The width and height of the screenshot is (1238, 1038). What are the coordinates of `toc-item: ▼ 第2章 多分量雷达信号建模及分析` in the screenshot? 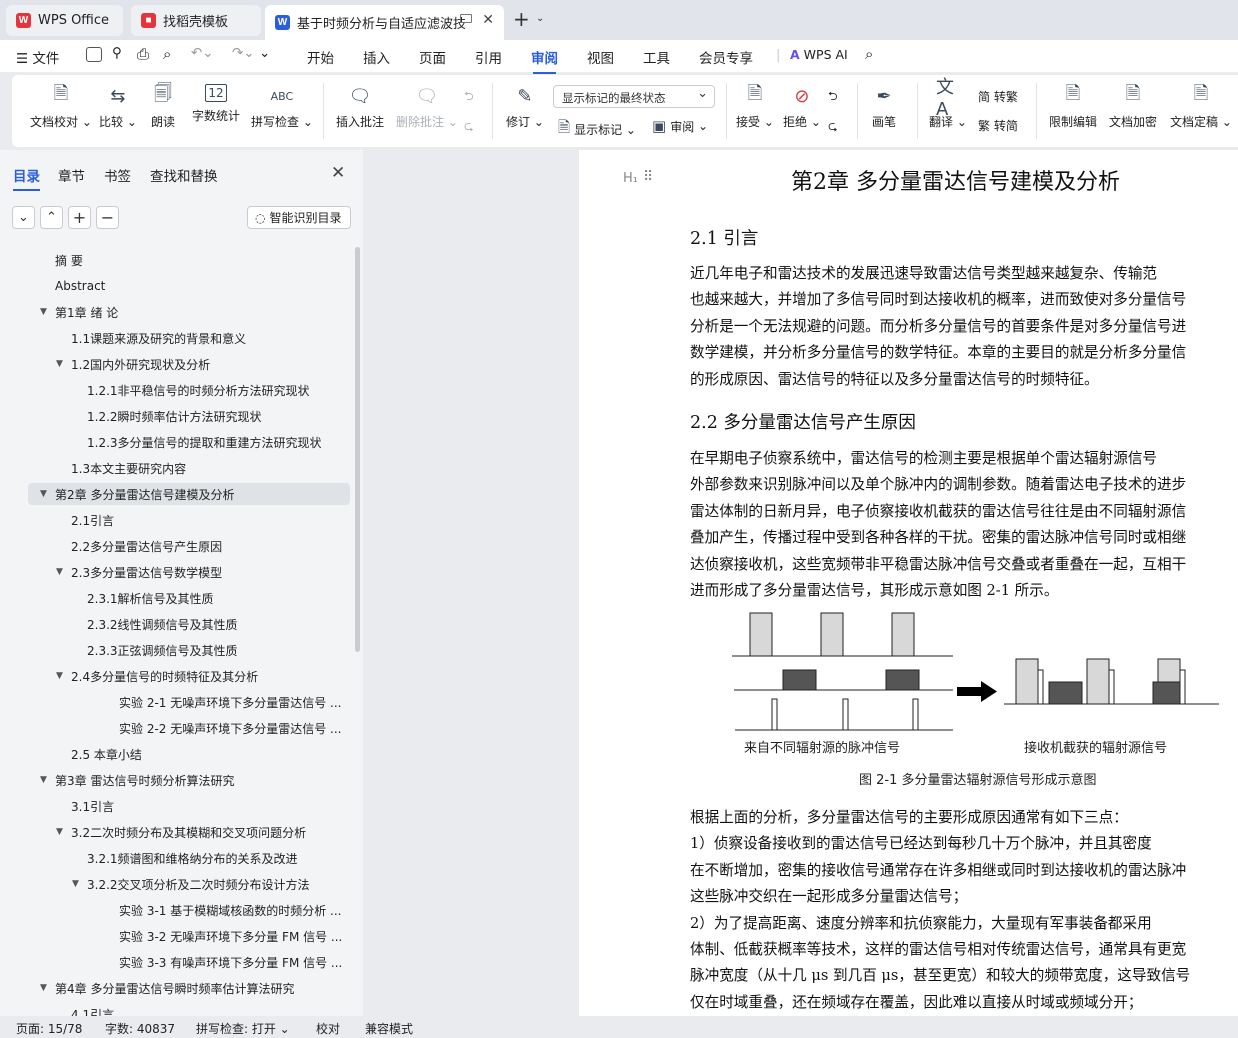 It's located at (189, 494).